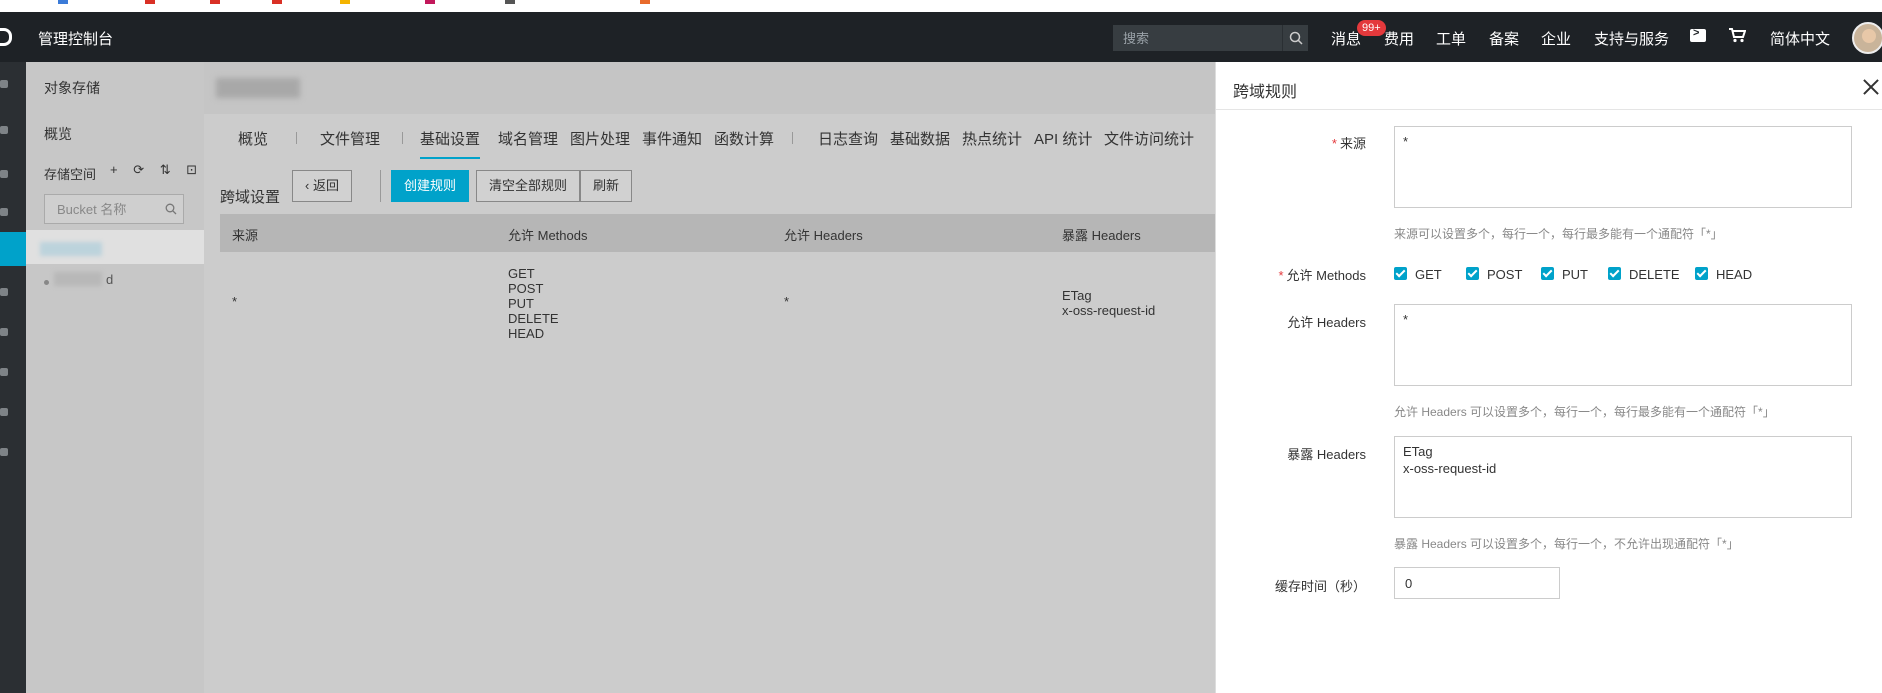  What do you see at coordinates (717, 233) in the screenshot?
I see `table-header: 来源 允许 Methods 允许 Headers 暴露 Headers` at bounding box center [717, 233].